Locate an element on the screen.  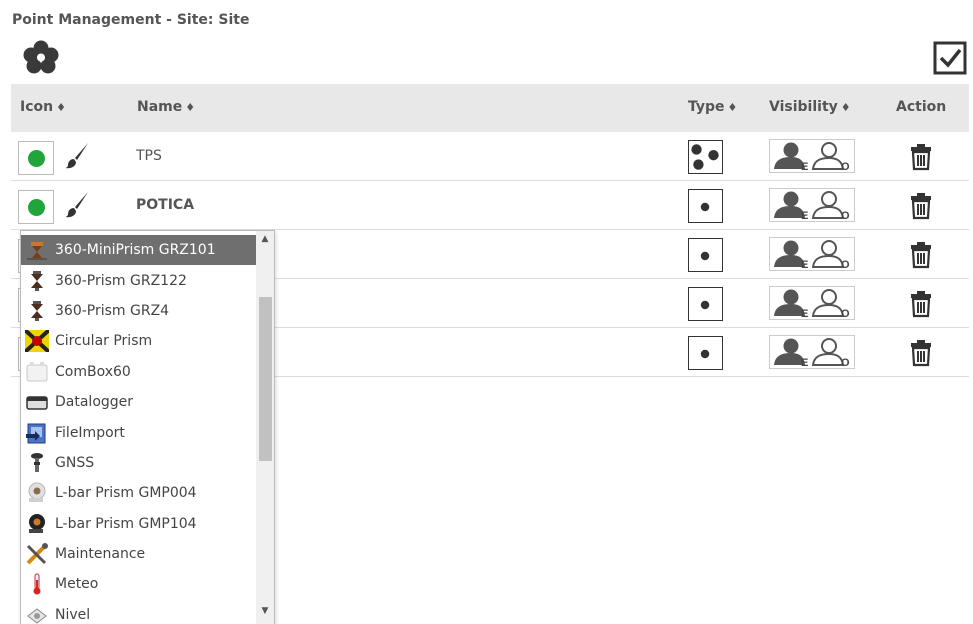
dropdown-item-label: L-bar Prism GMP104 is located at coordinates (126, 523).